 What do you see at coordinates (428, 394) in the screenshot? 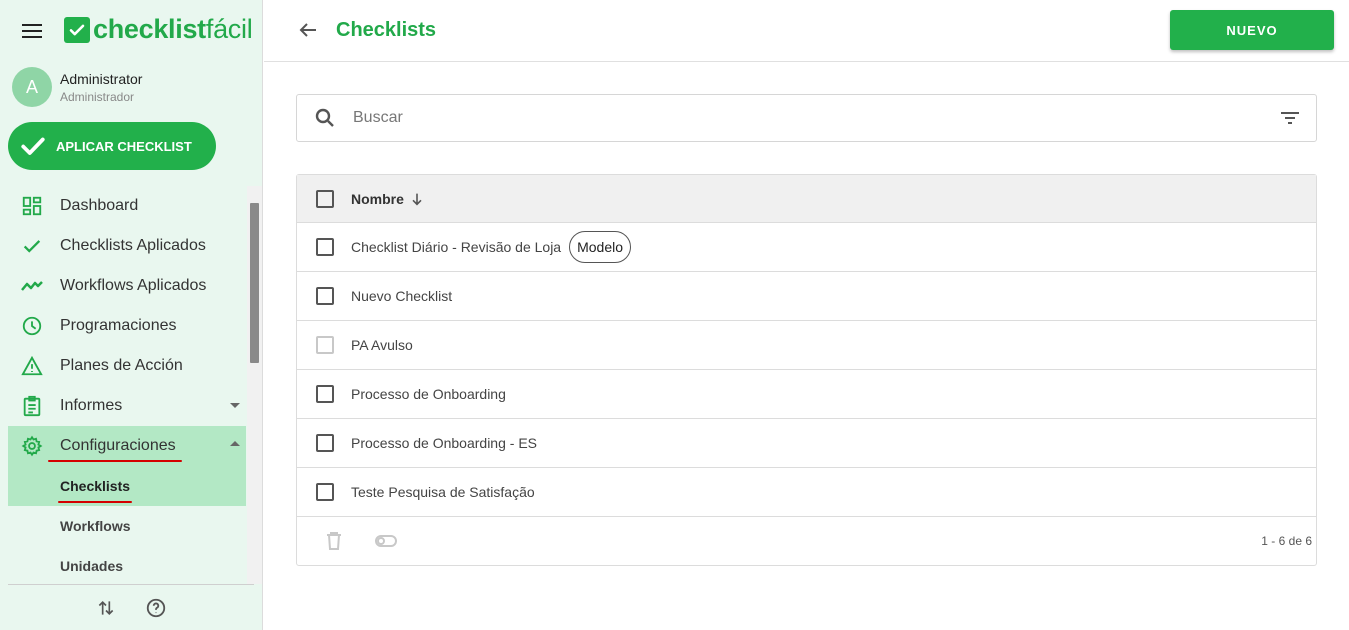
I see `row-name: Processo de Onboarding` at bounding box center [428, 394].